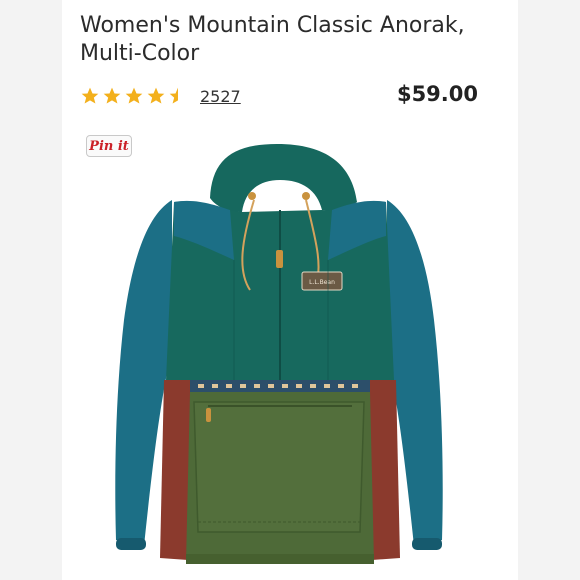  Describe the element at coordinates (437, 94) in the screenshot. I see `product-price: $59.00` at that location.